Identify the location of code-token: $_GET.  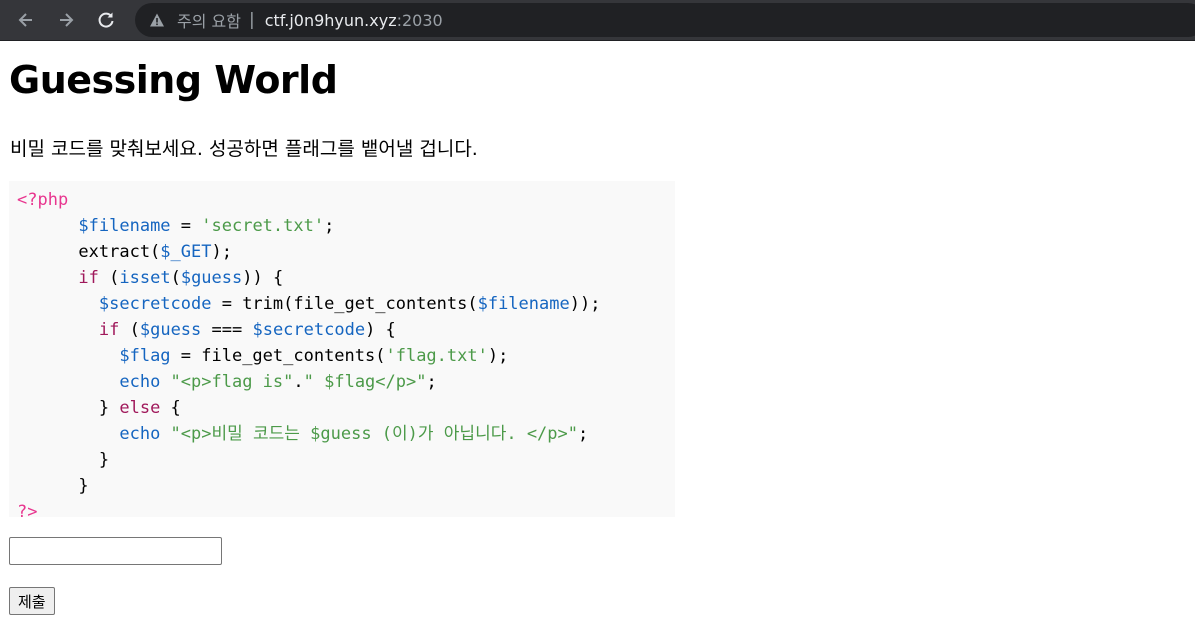
(186, 252).